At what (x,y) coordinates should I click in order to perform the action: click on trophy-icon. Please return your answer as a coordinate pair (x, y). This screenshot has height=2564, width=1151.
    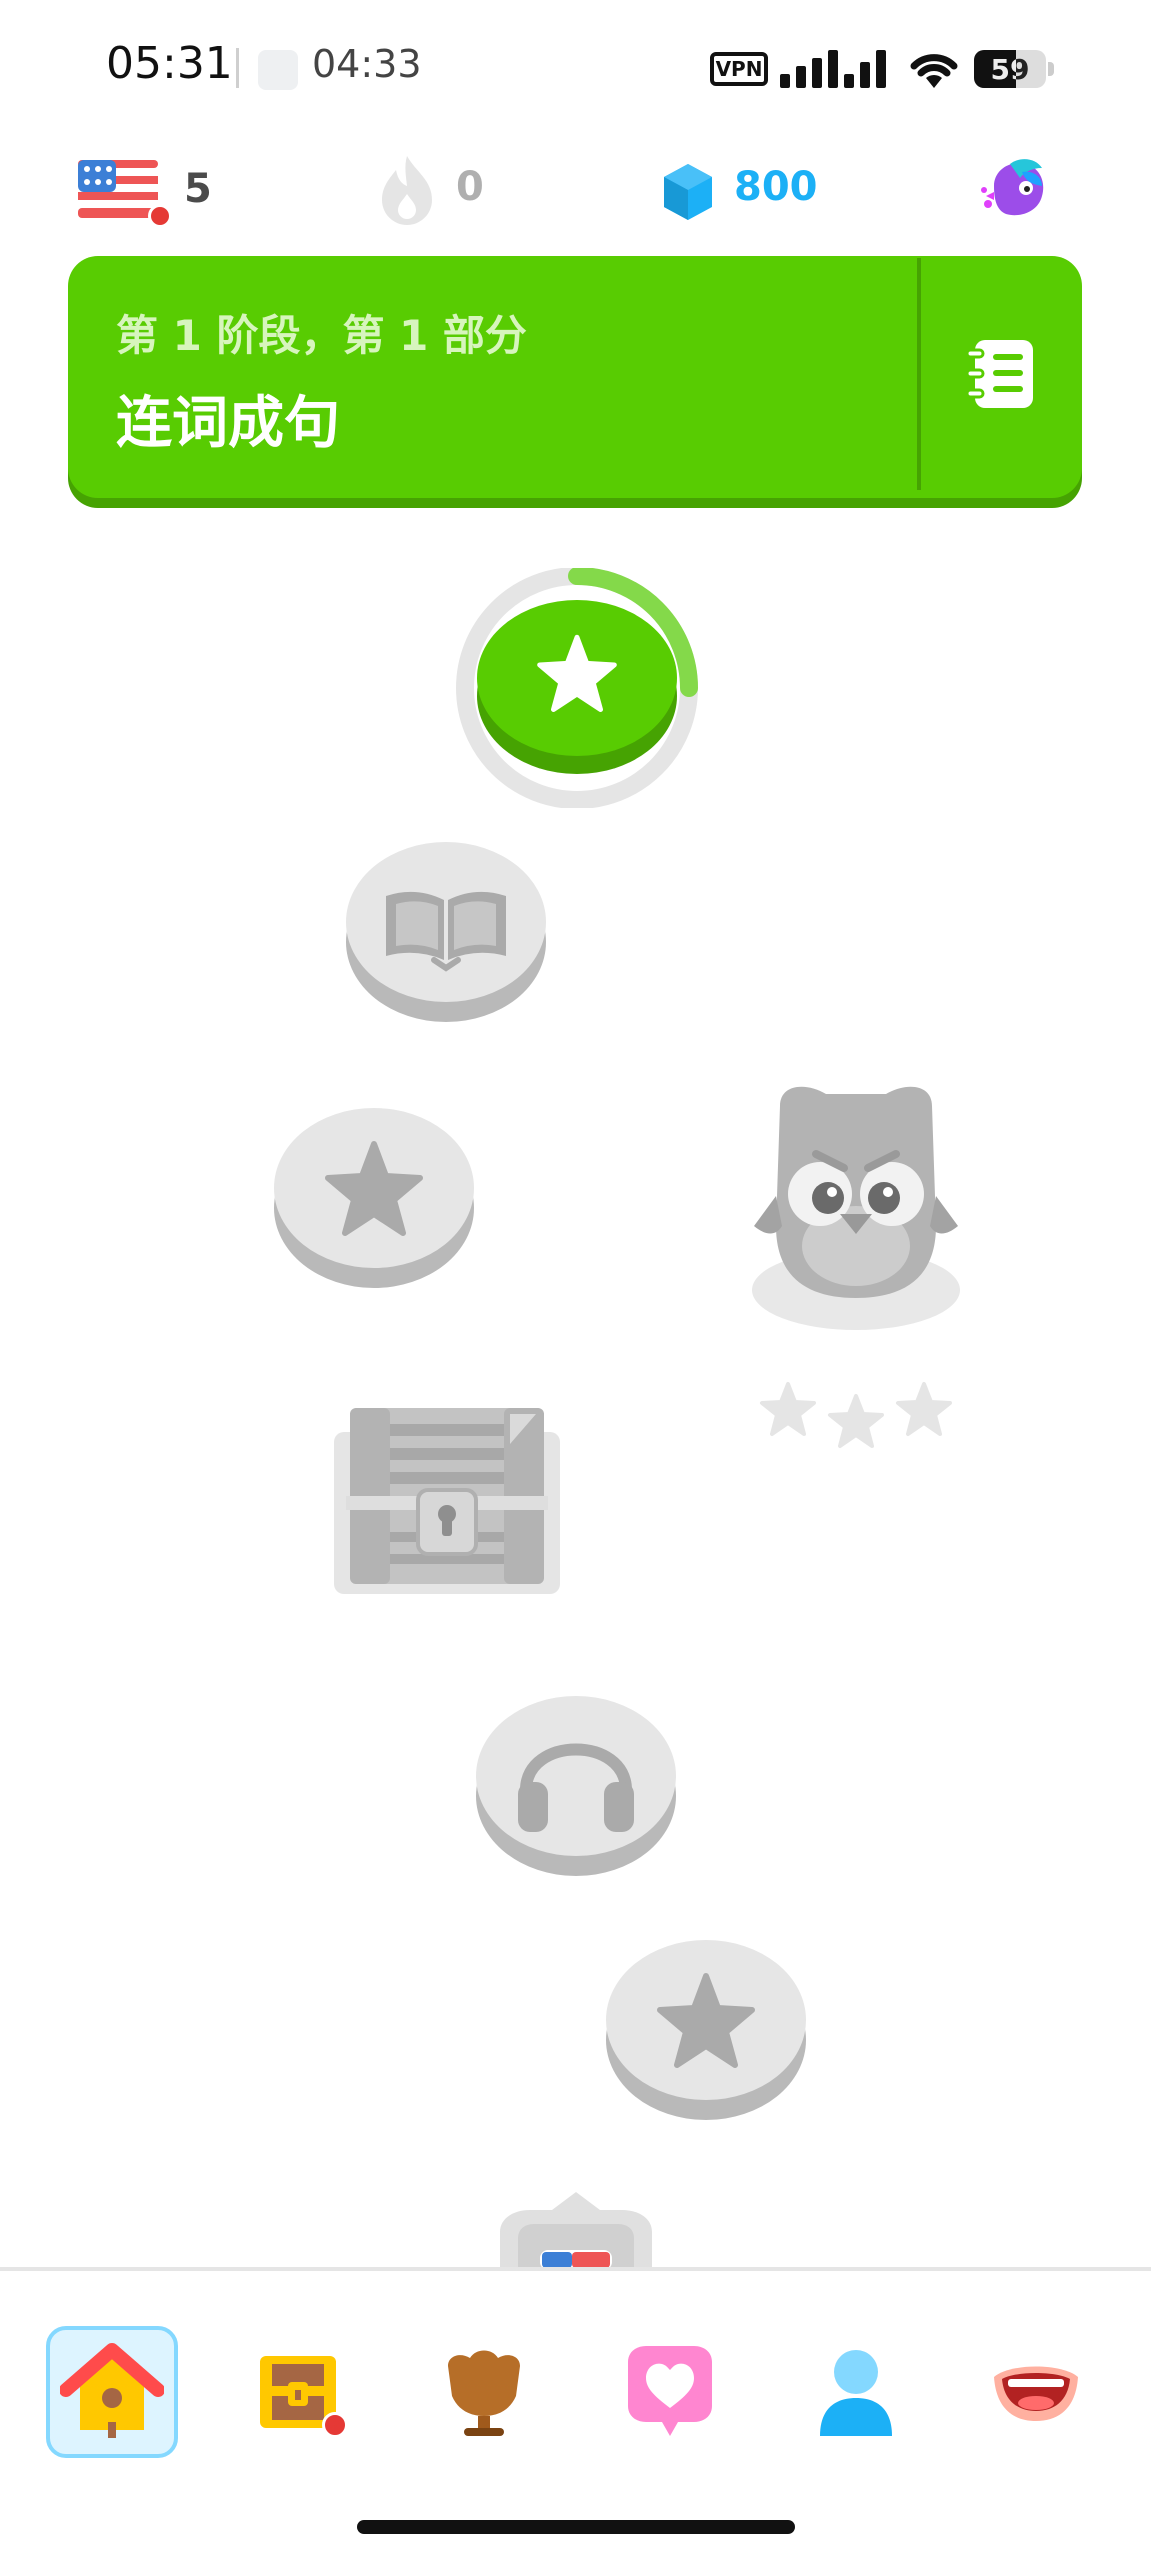
    Looking at the image, I should click on (576, 2228).